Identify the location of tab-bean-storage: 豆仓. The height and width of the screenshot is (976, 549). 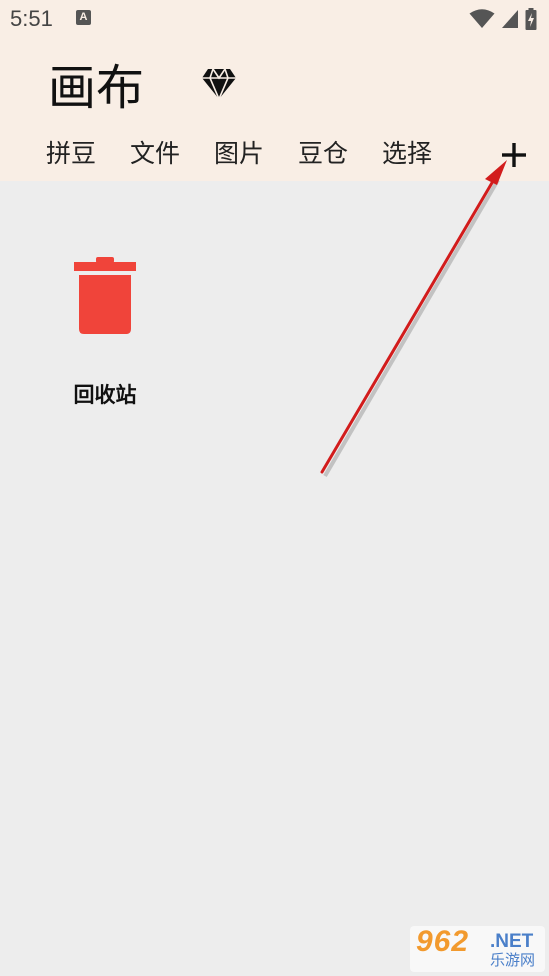
(323, 154).